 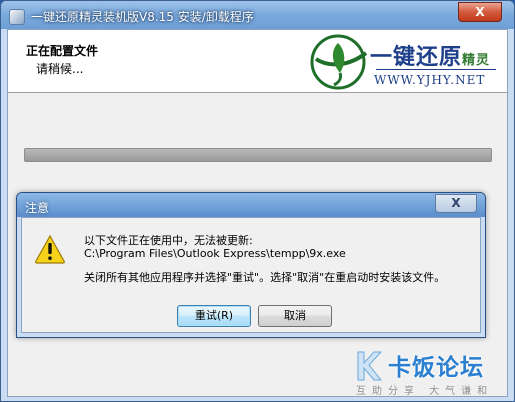 What do you see at coordinates (456, 203) in the screenshot?
I see `dialog-close-button: X` at bounding box center [456, 203].